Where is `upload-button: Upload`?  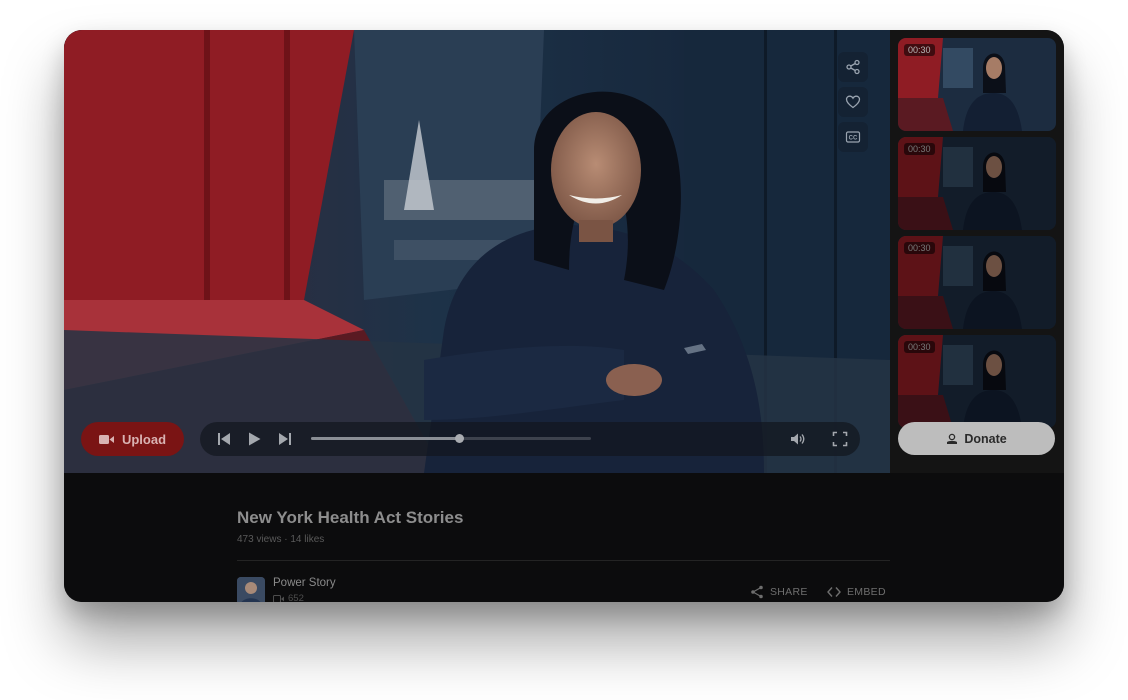 upload-button: Upload is located at coordinates (132, 439).